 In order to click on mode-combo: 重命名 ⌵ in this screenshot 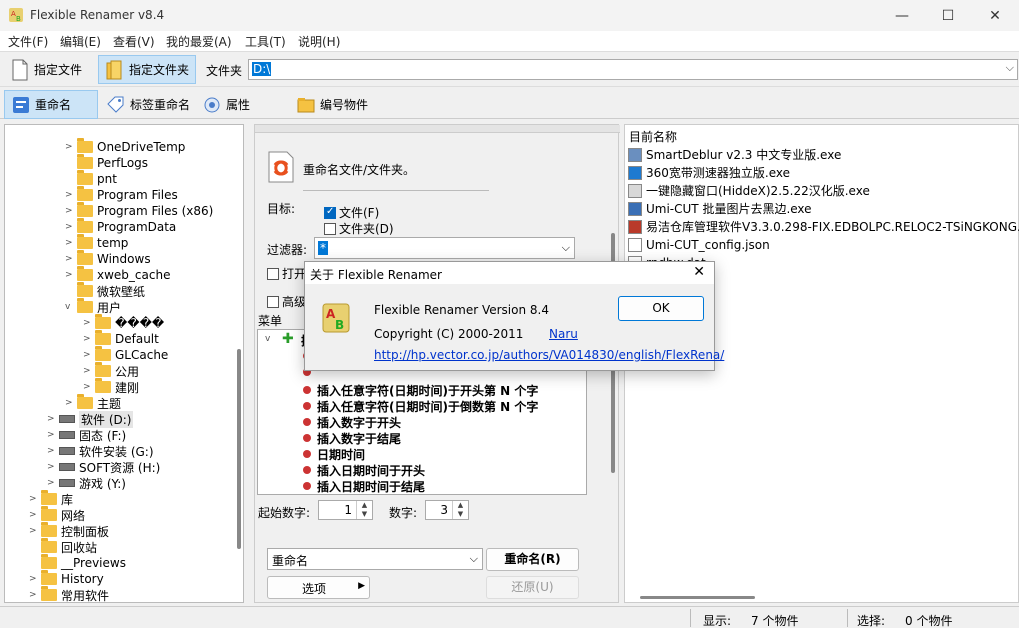, I will do `click(375, 559)`.